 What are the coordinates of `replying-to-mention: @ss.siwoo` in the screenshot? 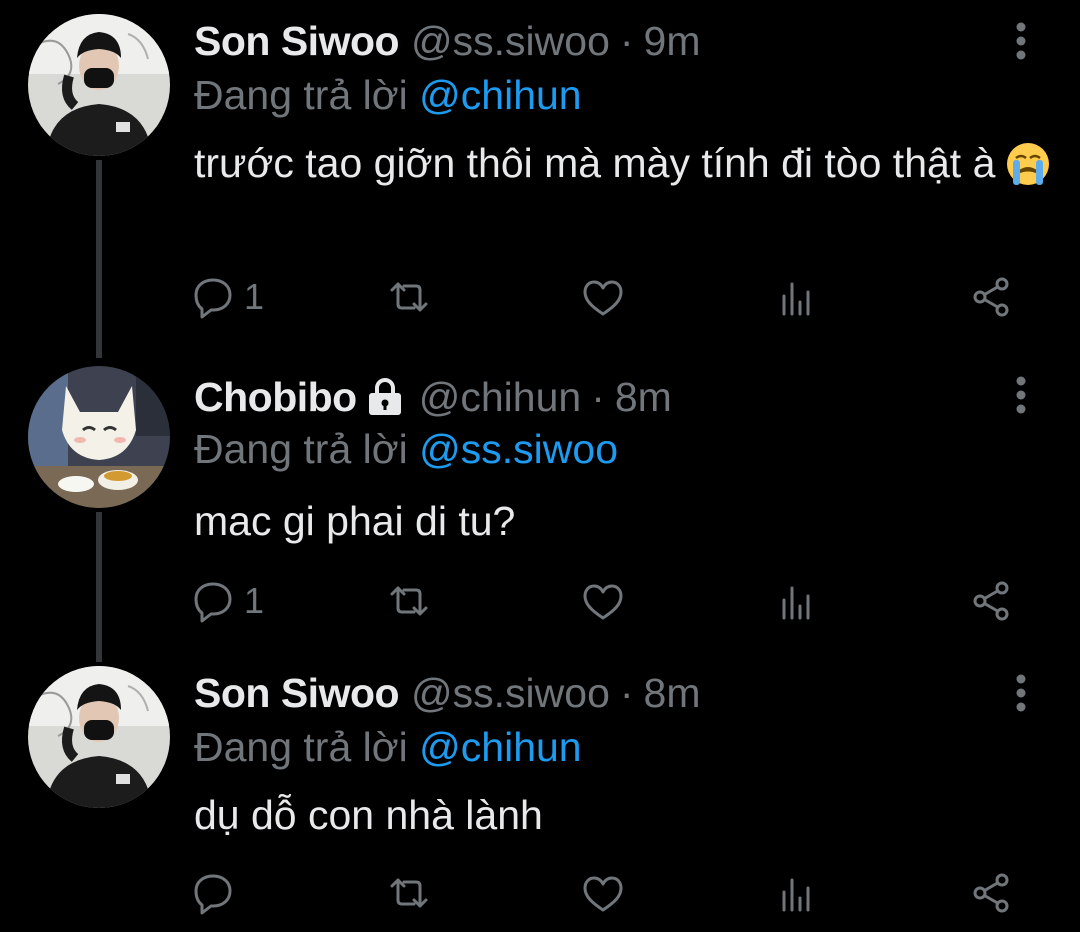 It's located at (518, 449).